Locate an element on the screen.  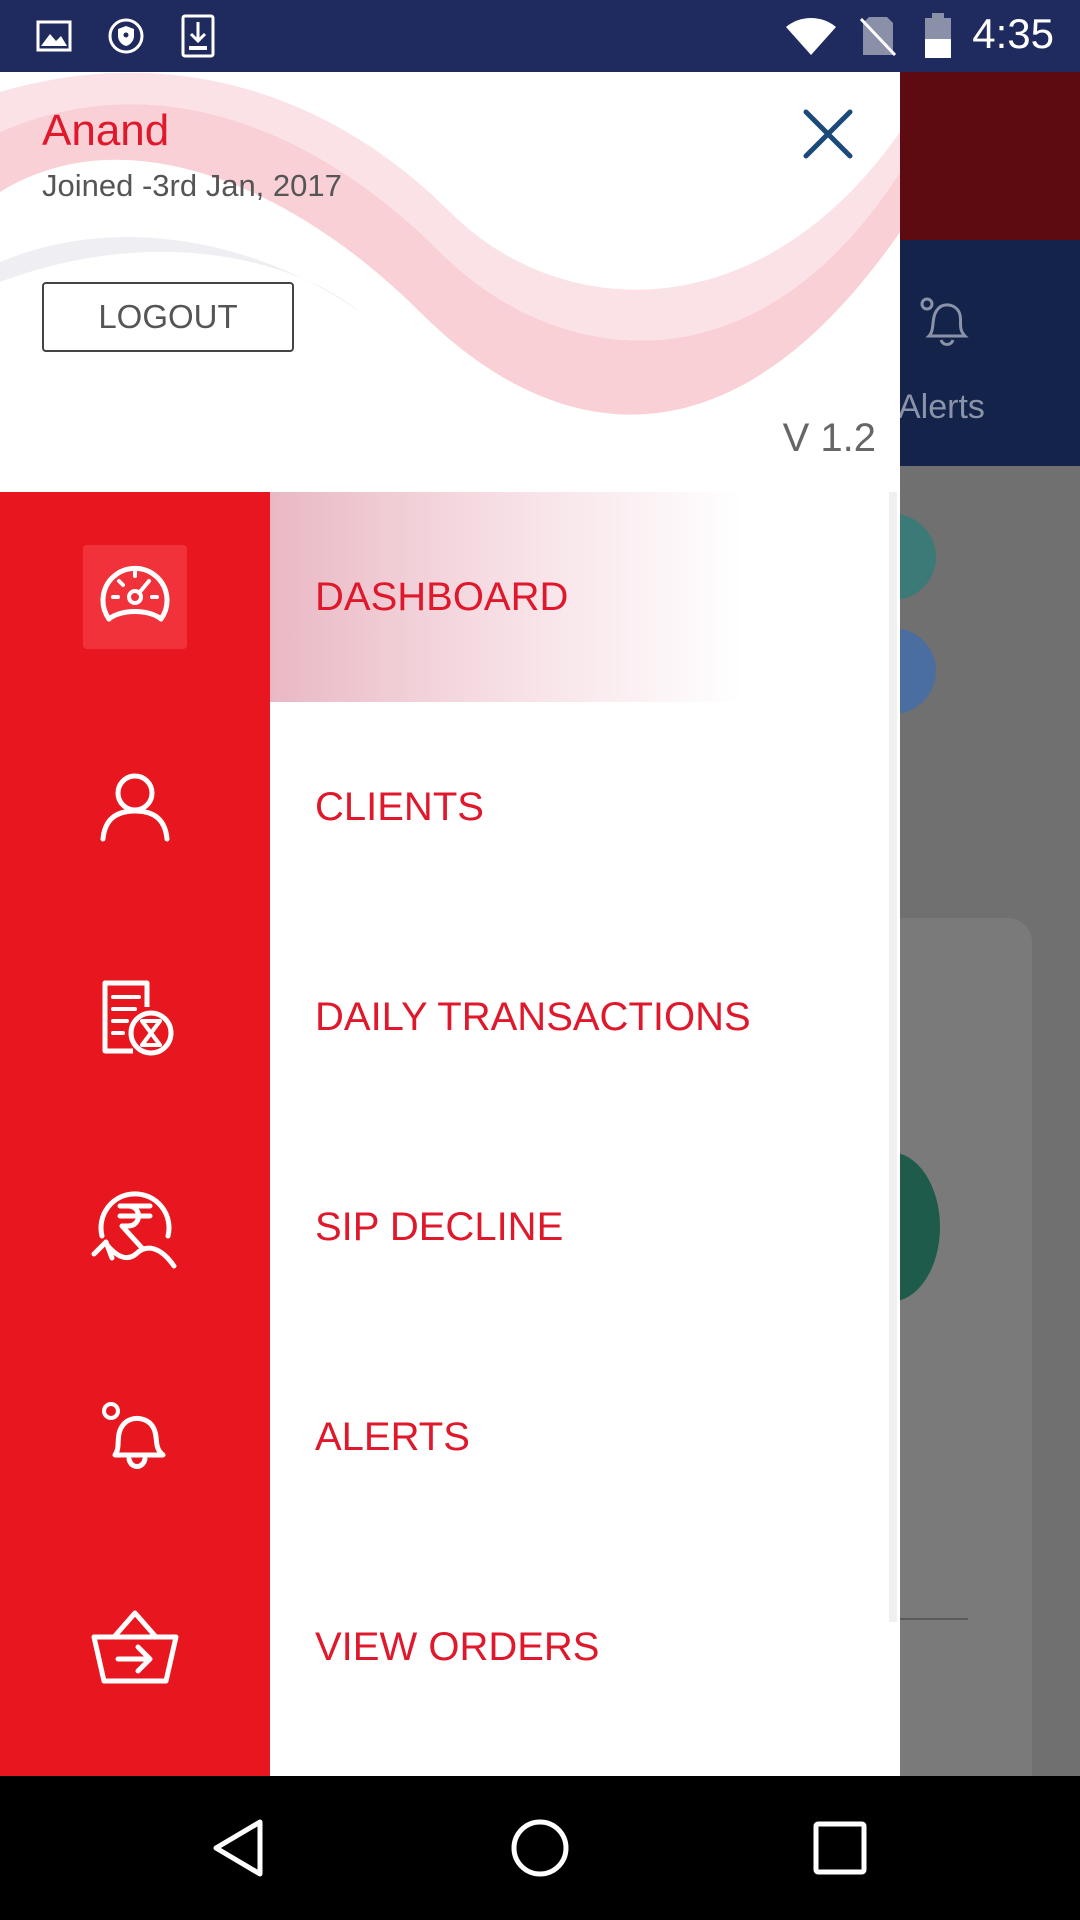
menu-item-alerts: ALERTS is located at coordinates (450, 1437).